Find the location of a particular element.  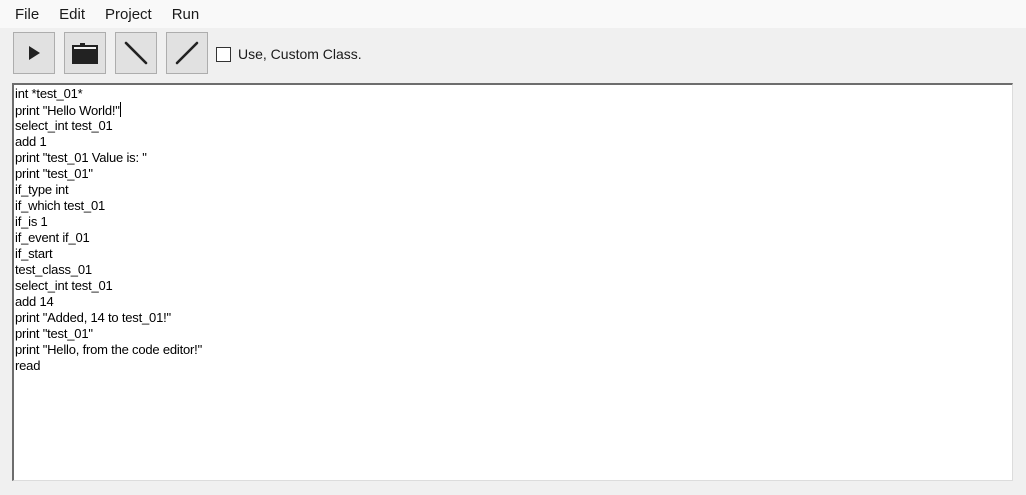

folder-icon is located at coordinates (85, 53).